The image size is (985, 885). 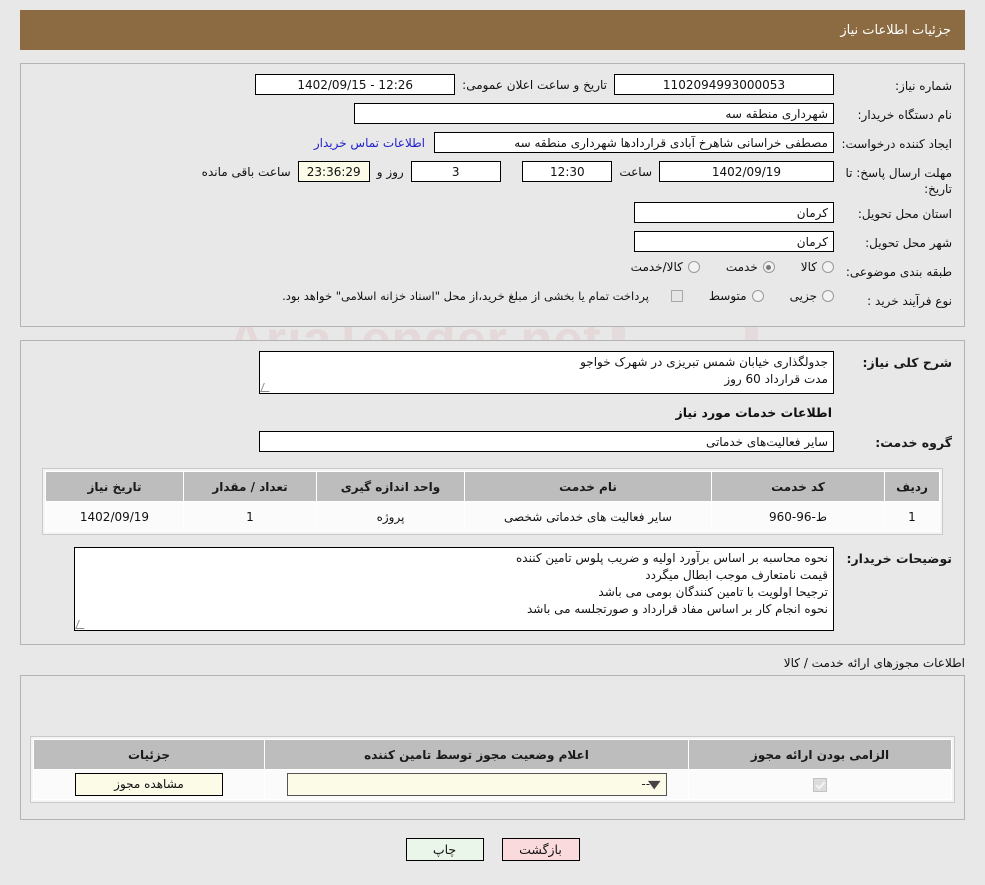 I want to click on service-group-label: گروه خدمت:, so click(x=913, y=443).